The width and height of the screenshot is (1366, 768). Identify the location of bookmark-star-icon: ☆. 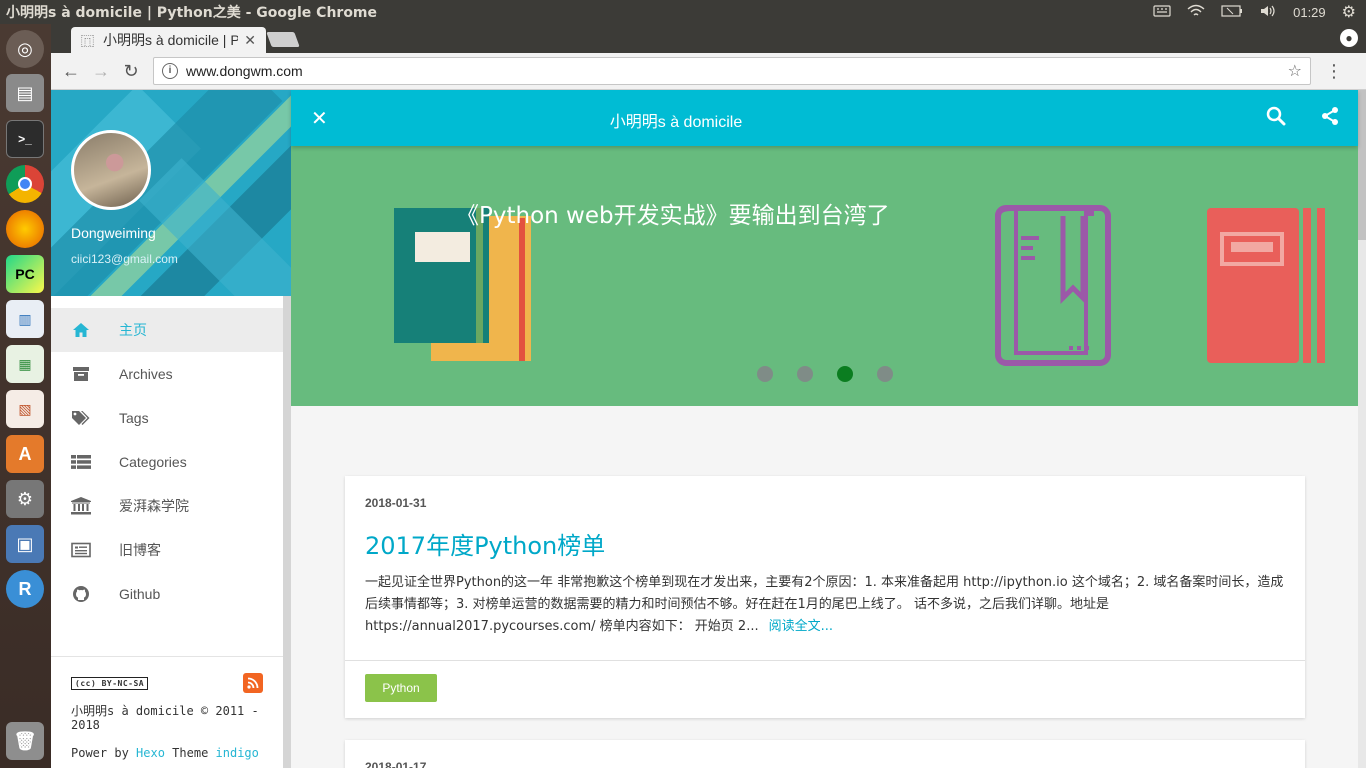
(1295, 71).